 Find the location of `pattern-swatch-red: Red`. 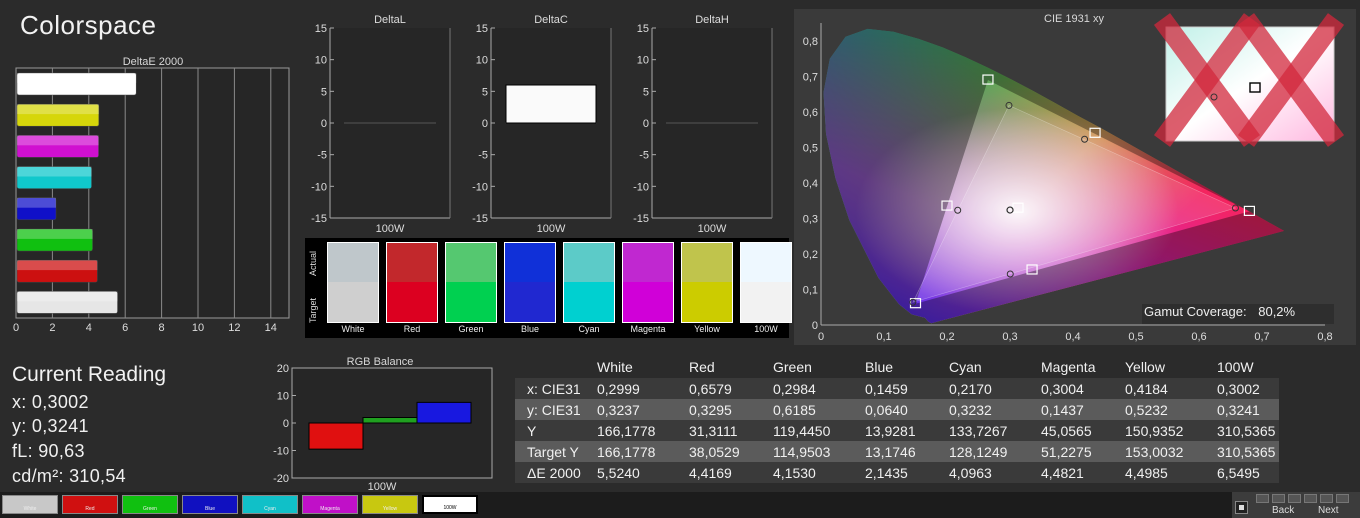

pattern-swatch-red: Red is located at coordinates (90, 504).